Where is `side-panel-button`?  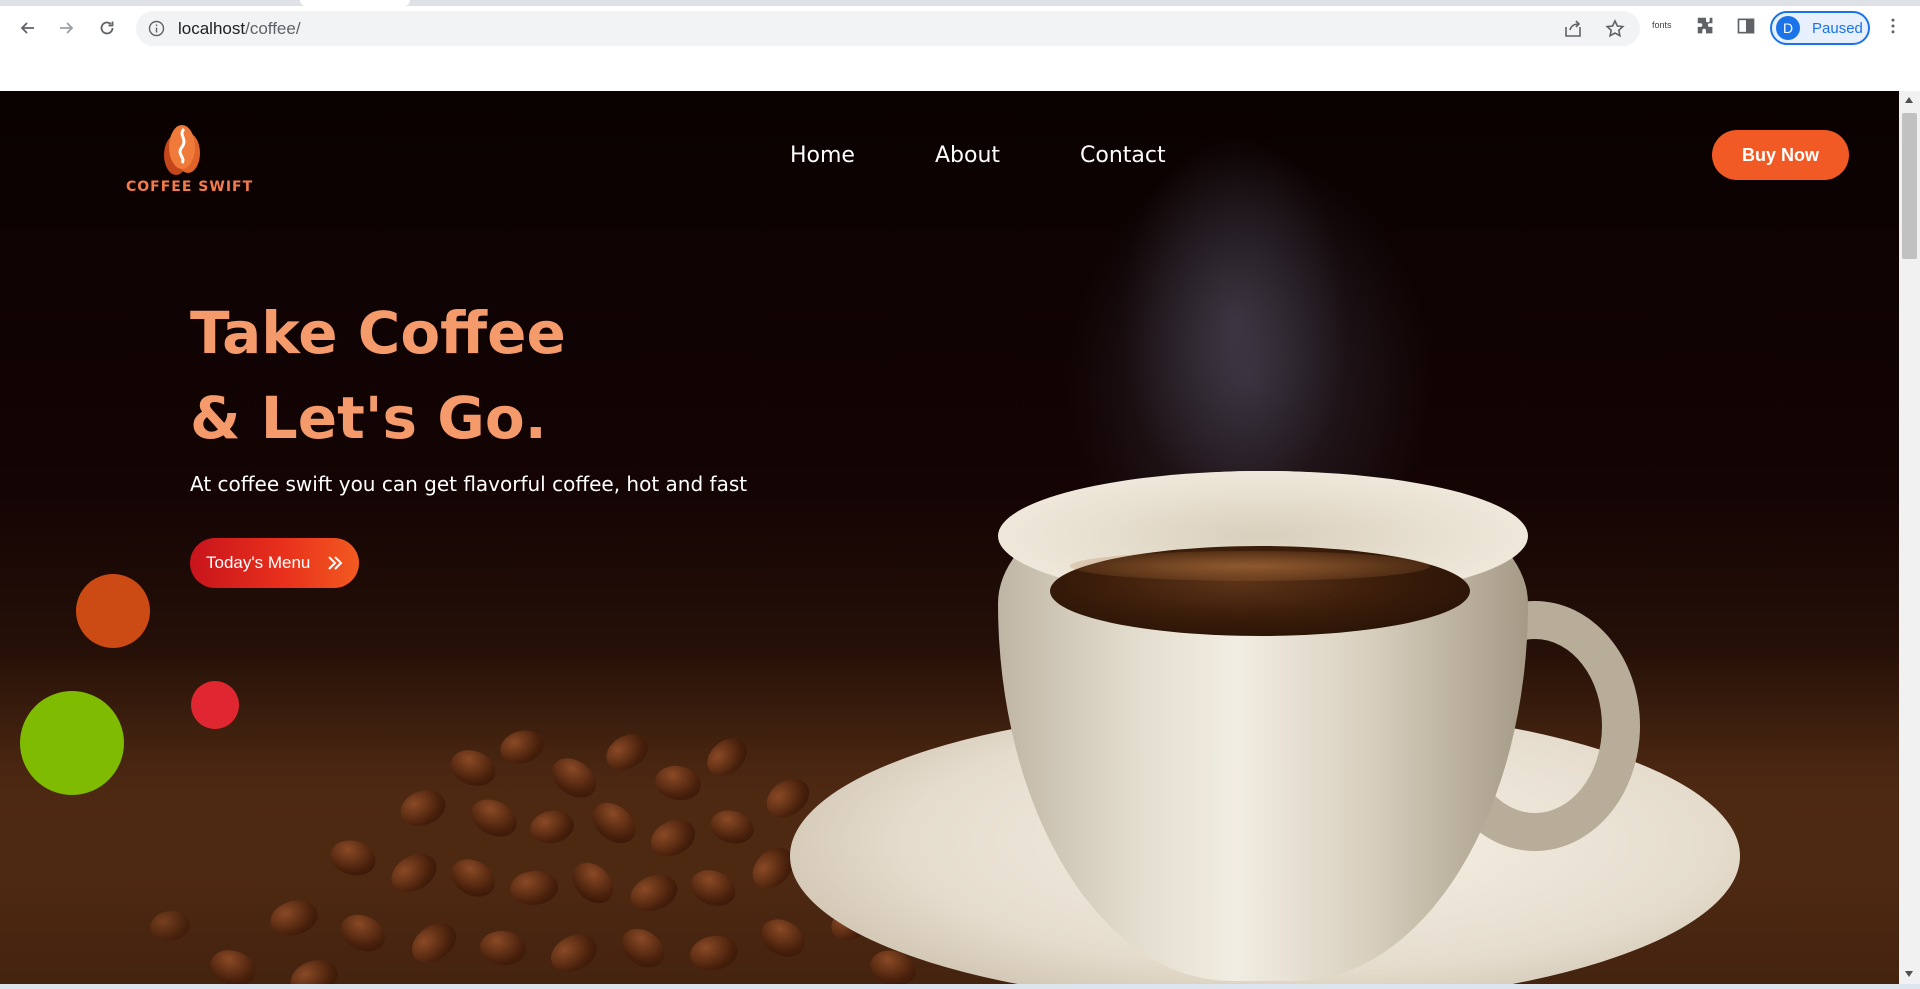 side-panel-button is located at coordinates (1746, 26).